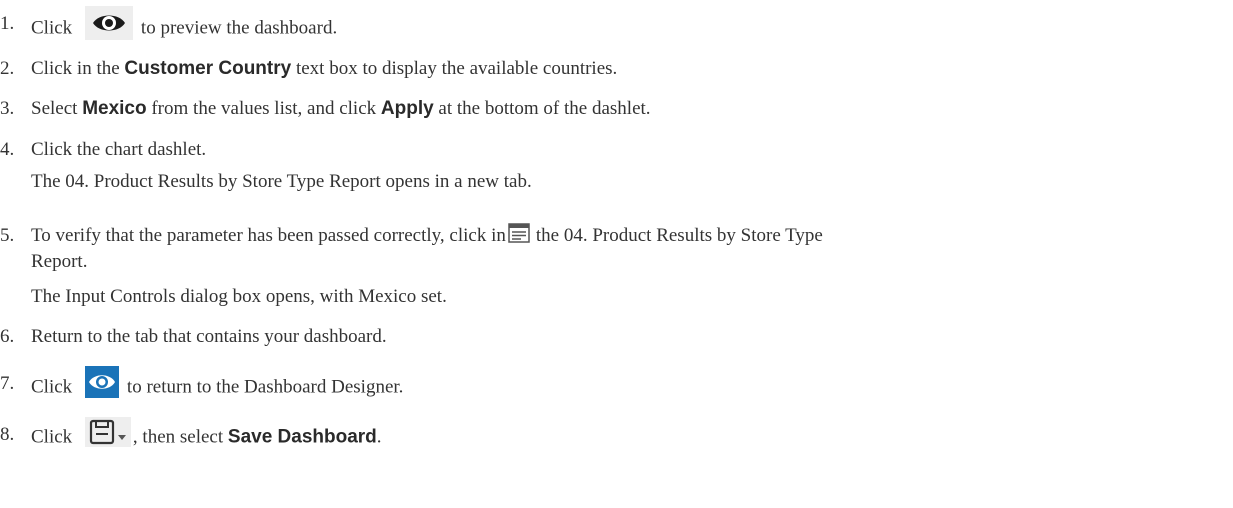  I want to click on step-number: 5., so click(7, 235).